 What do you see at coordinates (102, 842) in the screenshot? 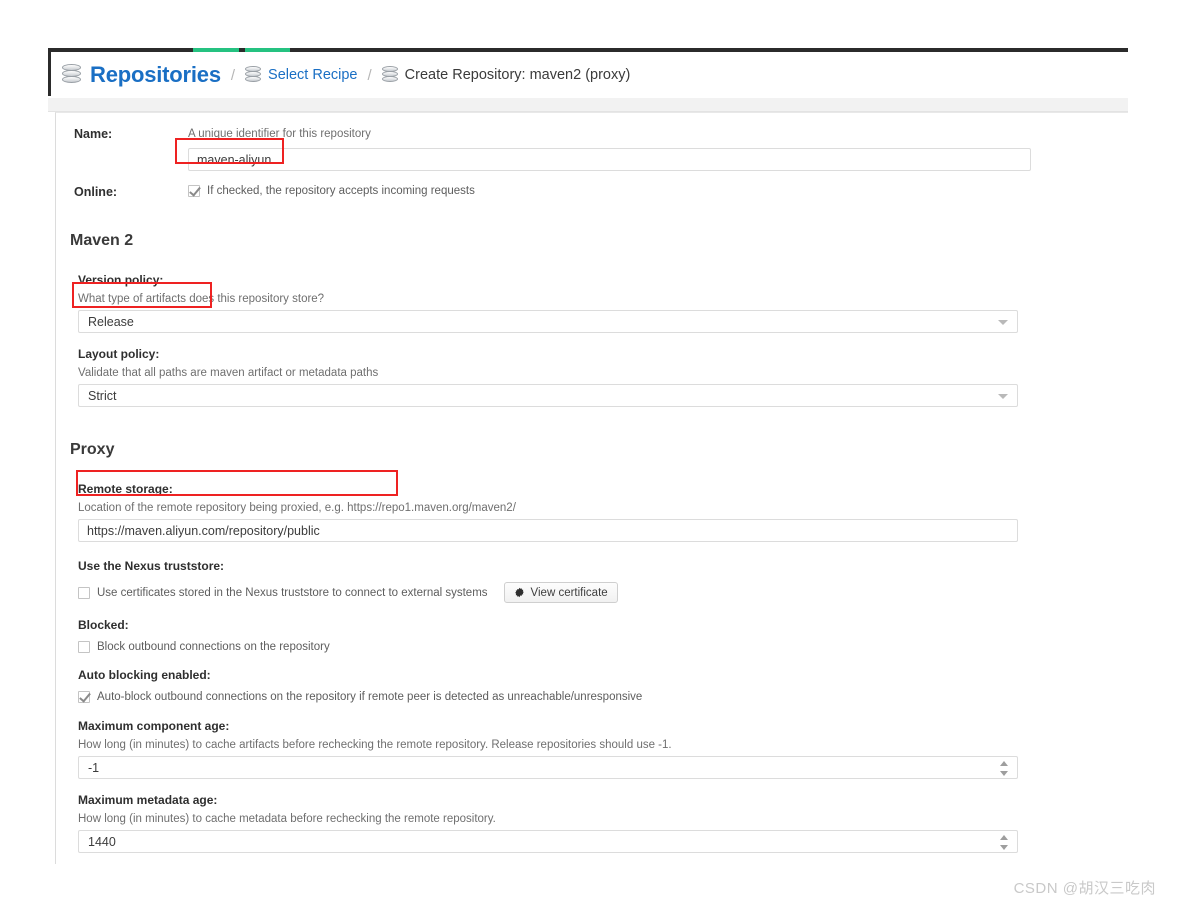
I see `max-metadata-age-value: 1440` at bounding box center [102, 842].